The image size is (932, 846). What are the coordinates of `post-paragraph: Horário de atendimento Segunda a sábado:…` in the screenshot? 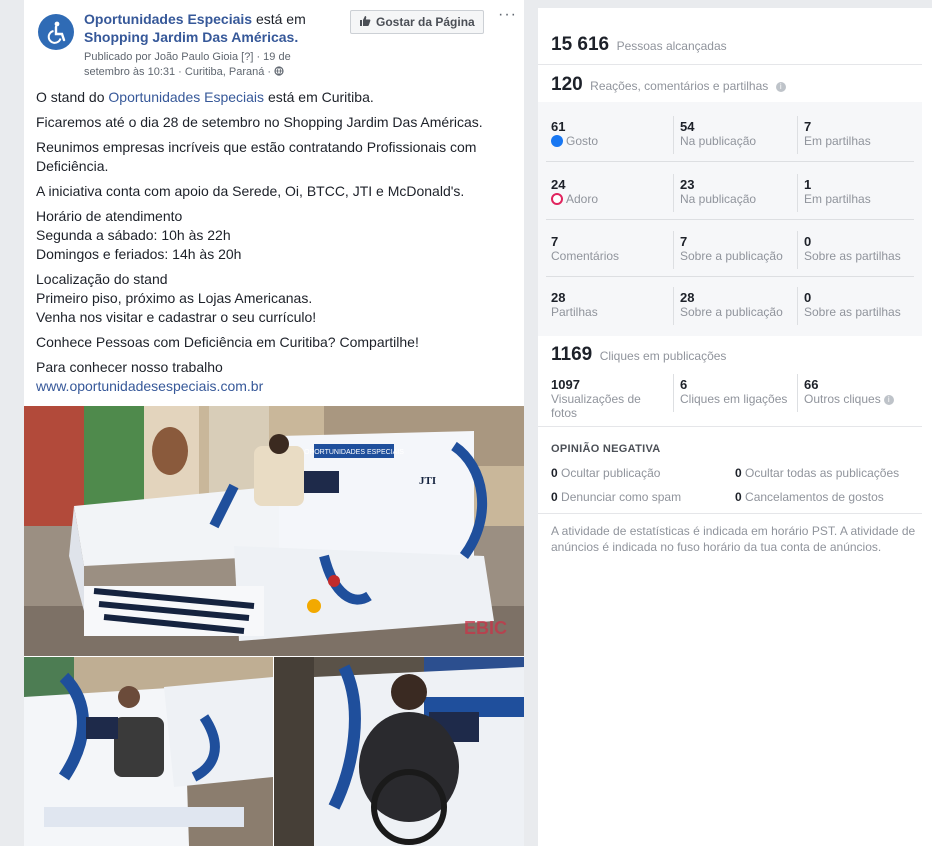 It's located at (276, 235).